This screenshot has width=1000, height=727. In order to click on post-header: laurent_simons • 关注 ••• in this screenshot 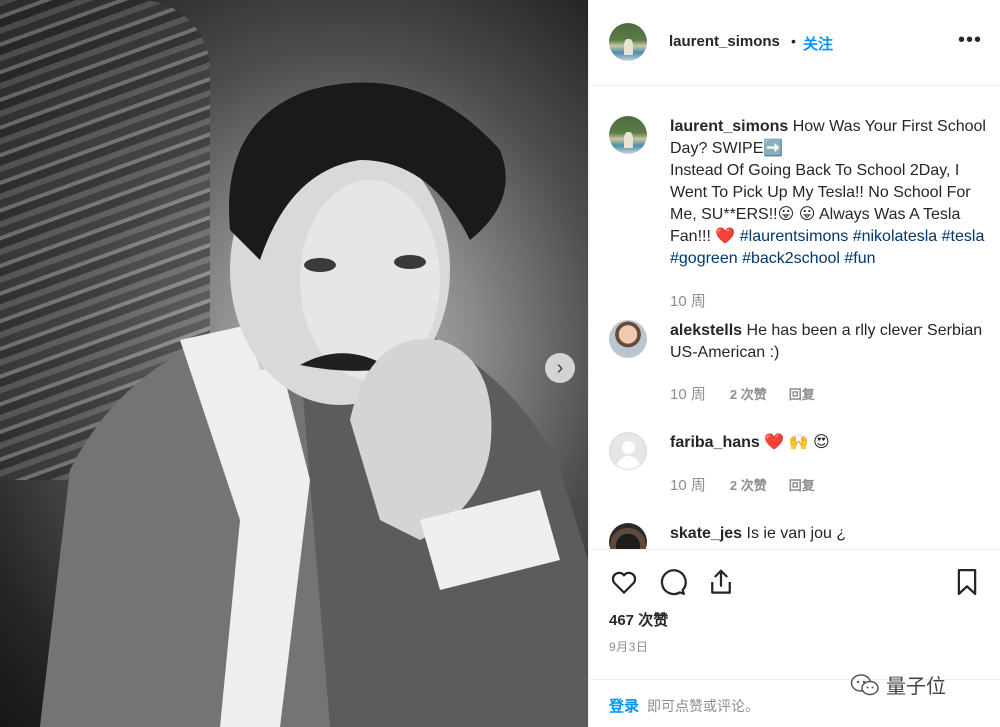, I will do `click(794, 43)`.